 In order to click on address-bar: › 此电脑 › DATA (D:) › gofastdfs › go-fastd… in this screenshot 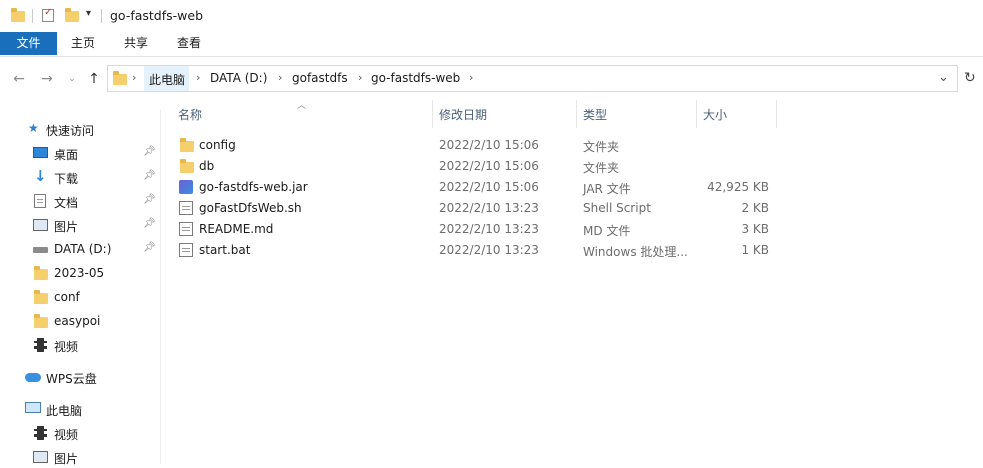, I will do `click(532, 78)`.